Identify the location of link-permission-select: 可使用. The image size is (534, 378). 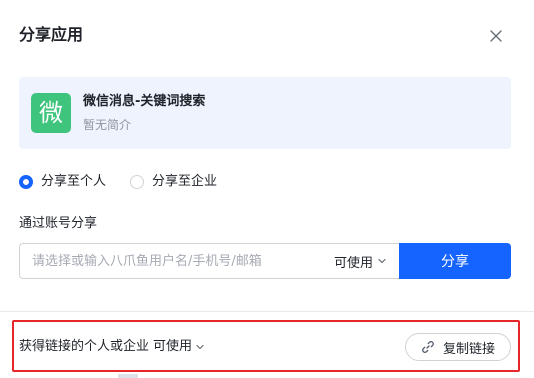
(179, 347).